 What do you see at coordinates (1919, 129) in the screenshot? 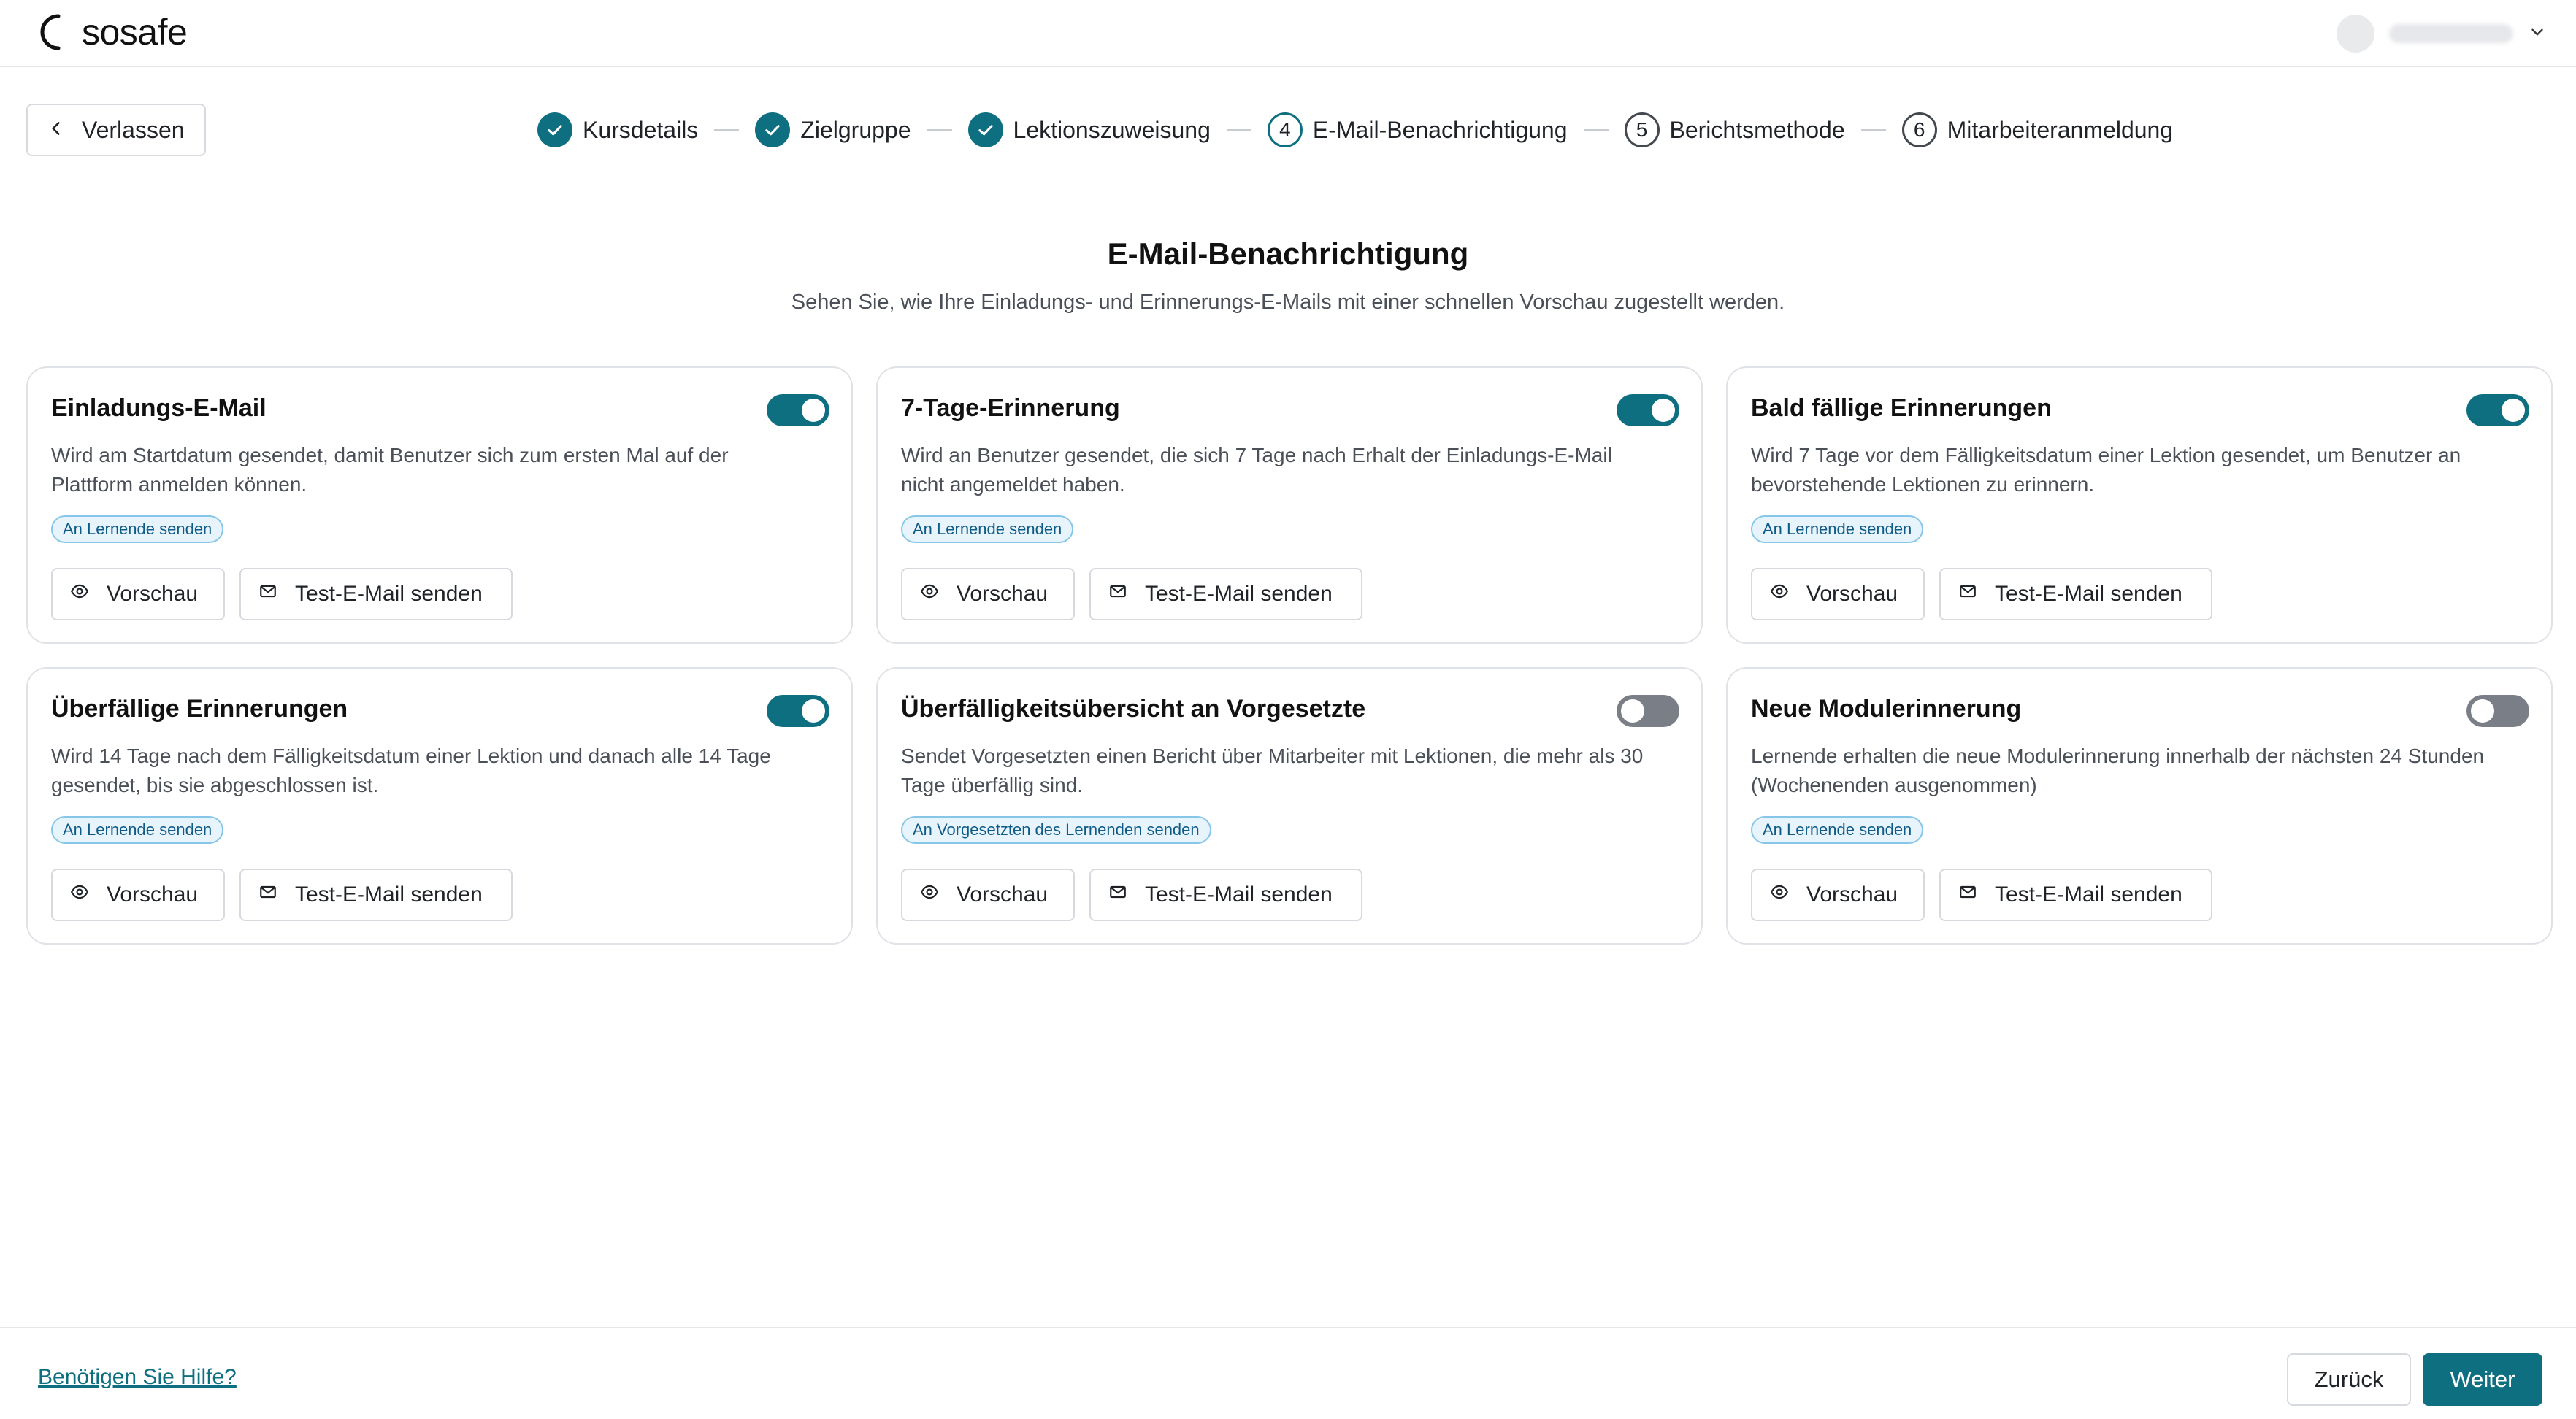
I see `step-number: 6` at bounding box center [1919, 129].